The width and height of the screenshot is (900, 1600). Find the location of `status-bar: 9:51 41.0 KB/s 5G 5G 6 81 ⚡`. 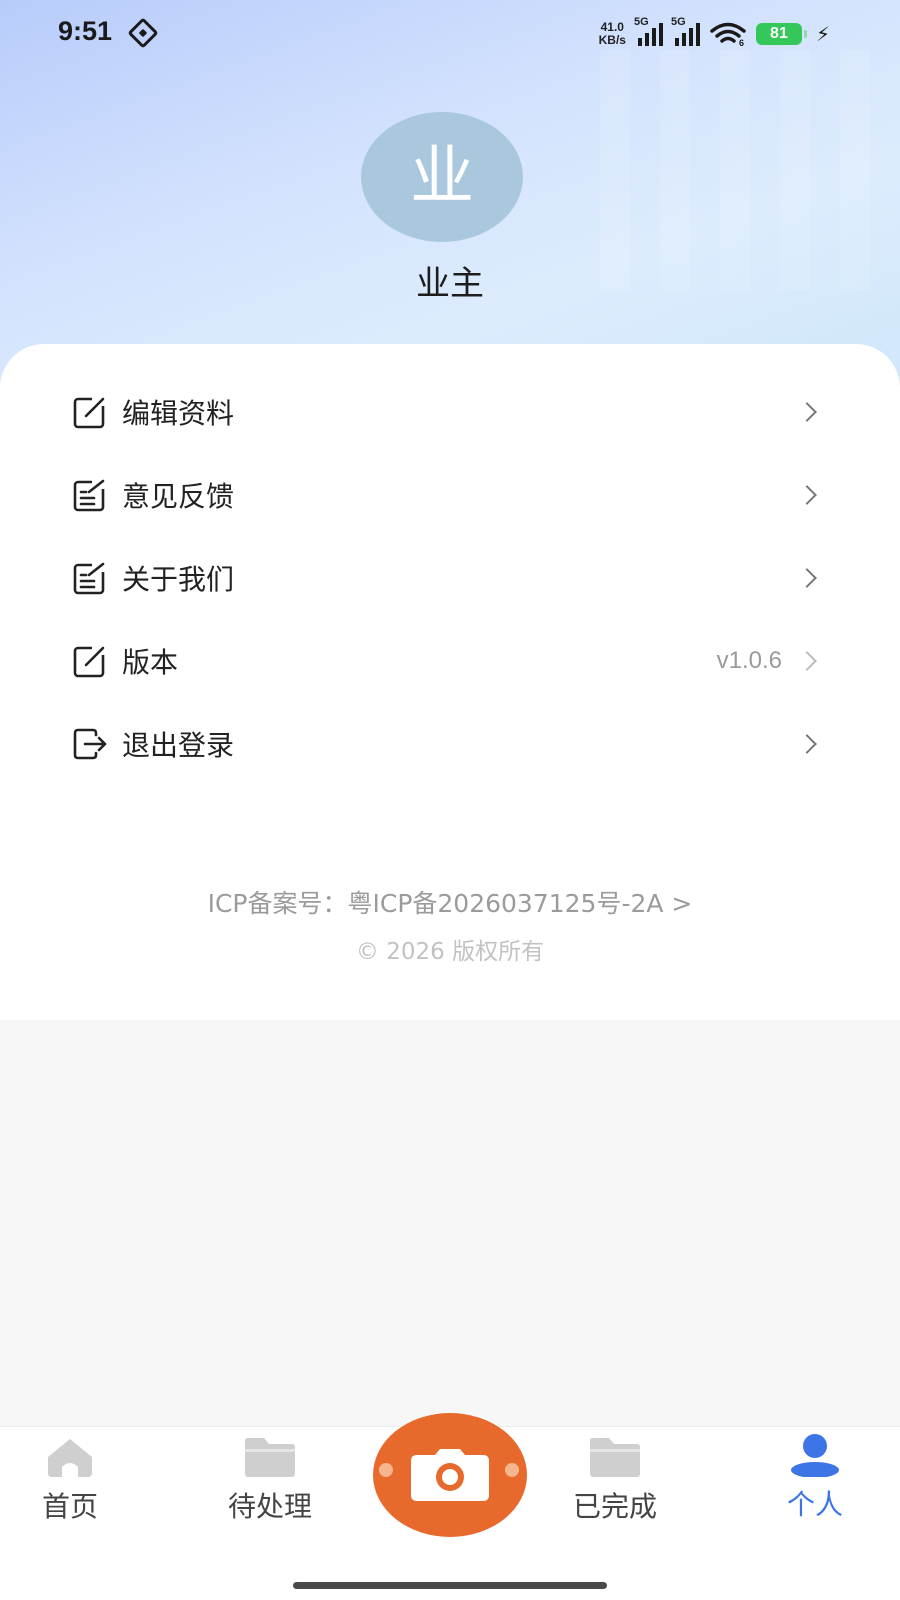

status-bar: 9:51 41.0 KB/s 5G 5G 6 81 ⚡ is located at coordinates (450, 35).